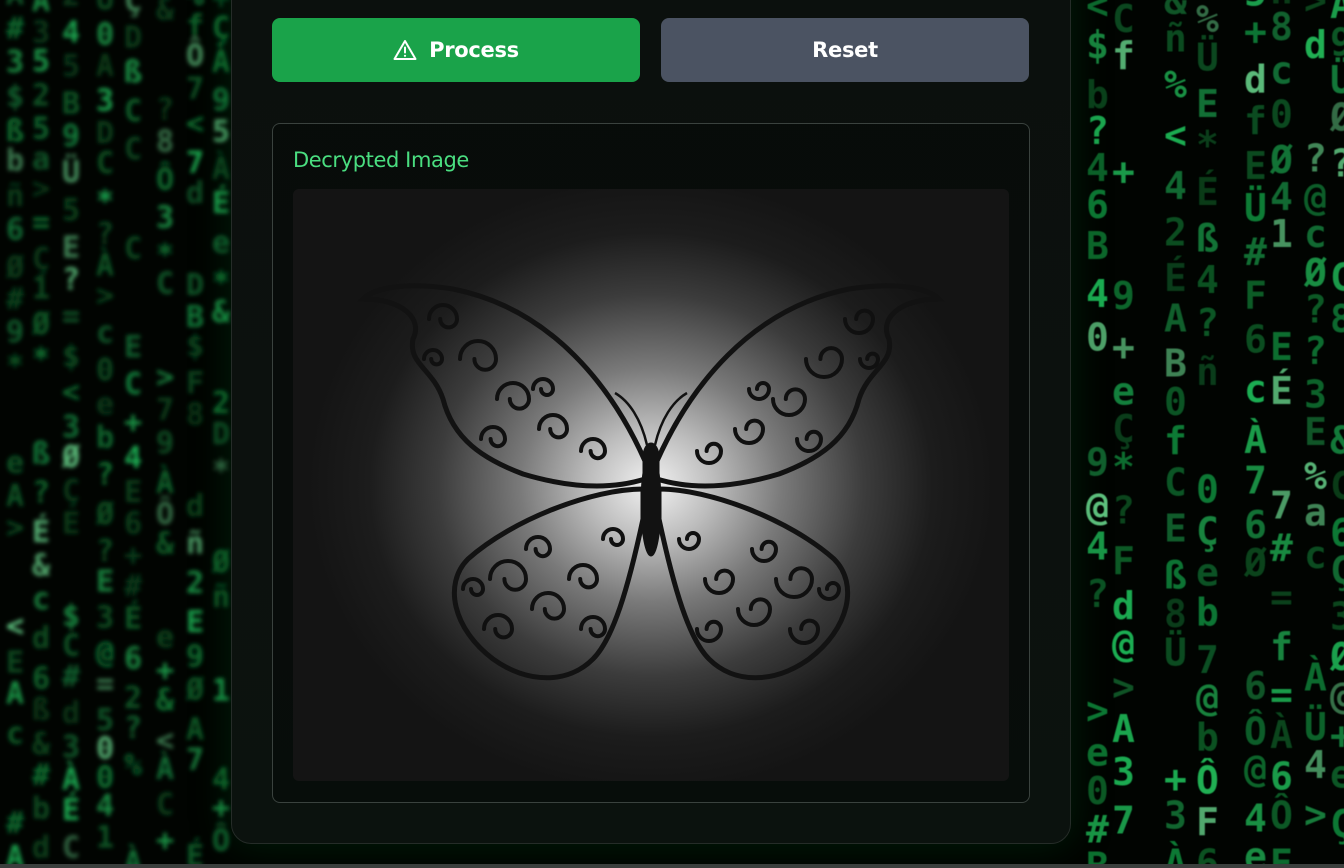 This screenshot has height=868, width=1344. What do you see at coordinates (845, 50) in the screenshot?
I see `reset-button: Reset` at bounding box center [845, 50].